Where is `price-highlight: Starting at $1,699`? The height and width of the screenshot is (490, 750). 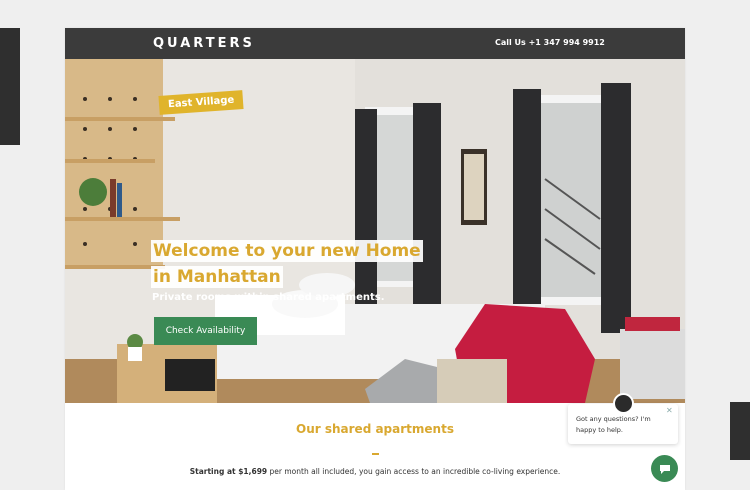 price-highlight: Starting at $1,699 is located at coordinates (228, 471).